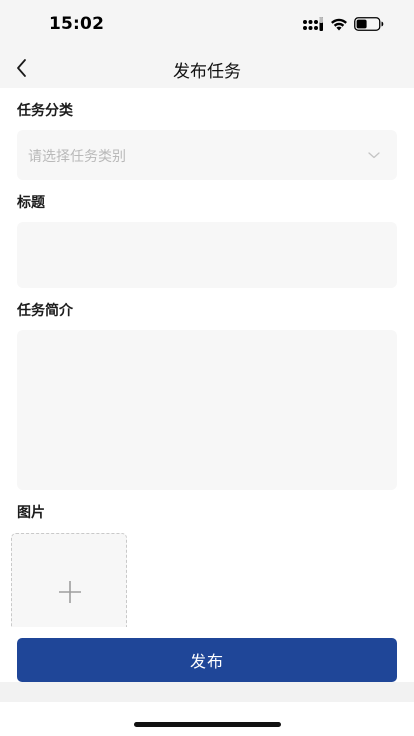 The height and width of the screenshot is (736, 414). Describe the element at coordinates (339, 24) in the screenshot. I see `wifi-icon` at that location.